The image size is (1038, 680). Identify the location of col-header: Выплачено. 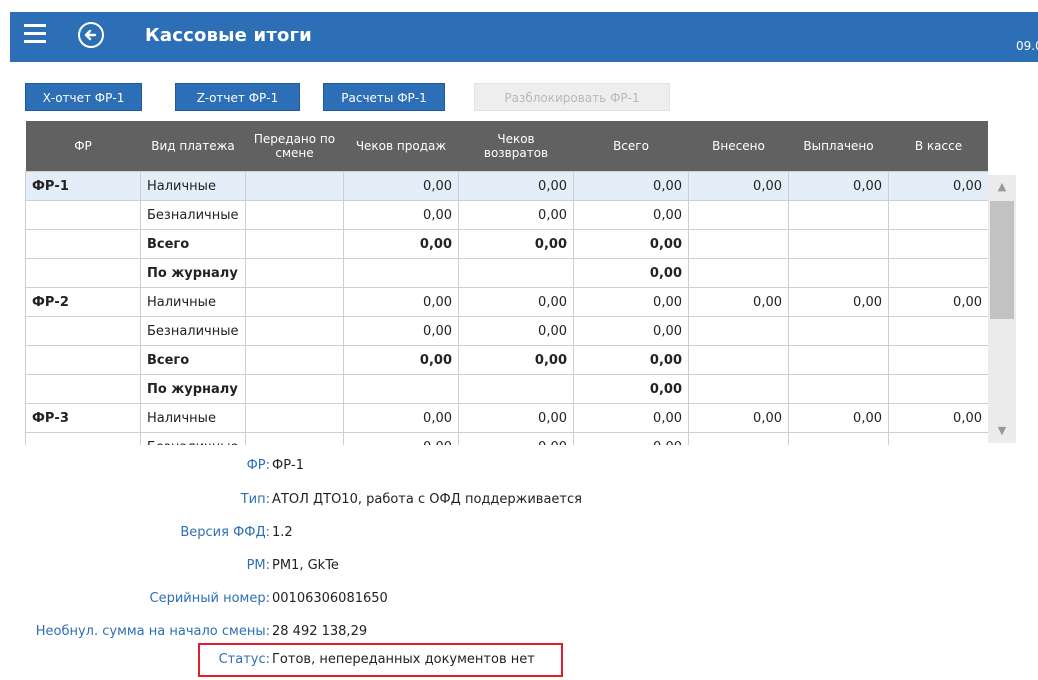
(838, 146).